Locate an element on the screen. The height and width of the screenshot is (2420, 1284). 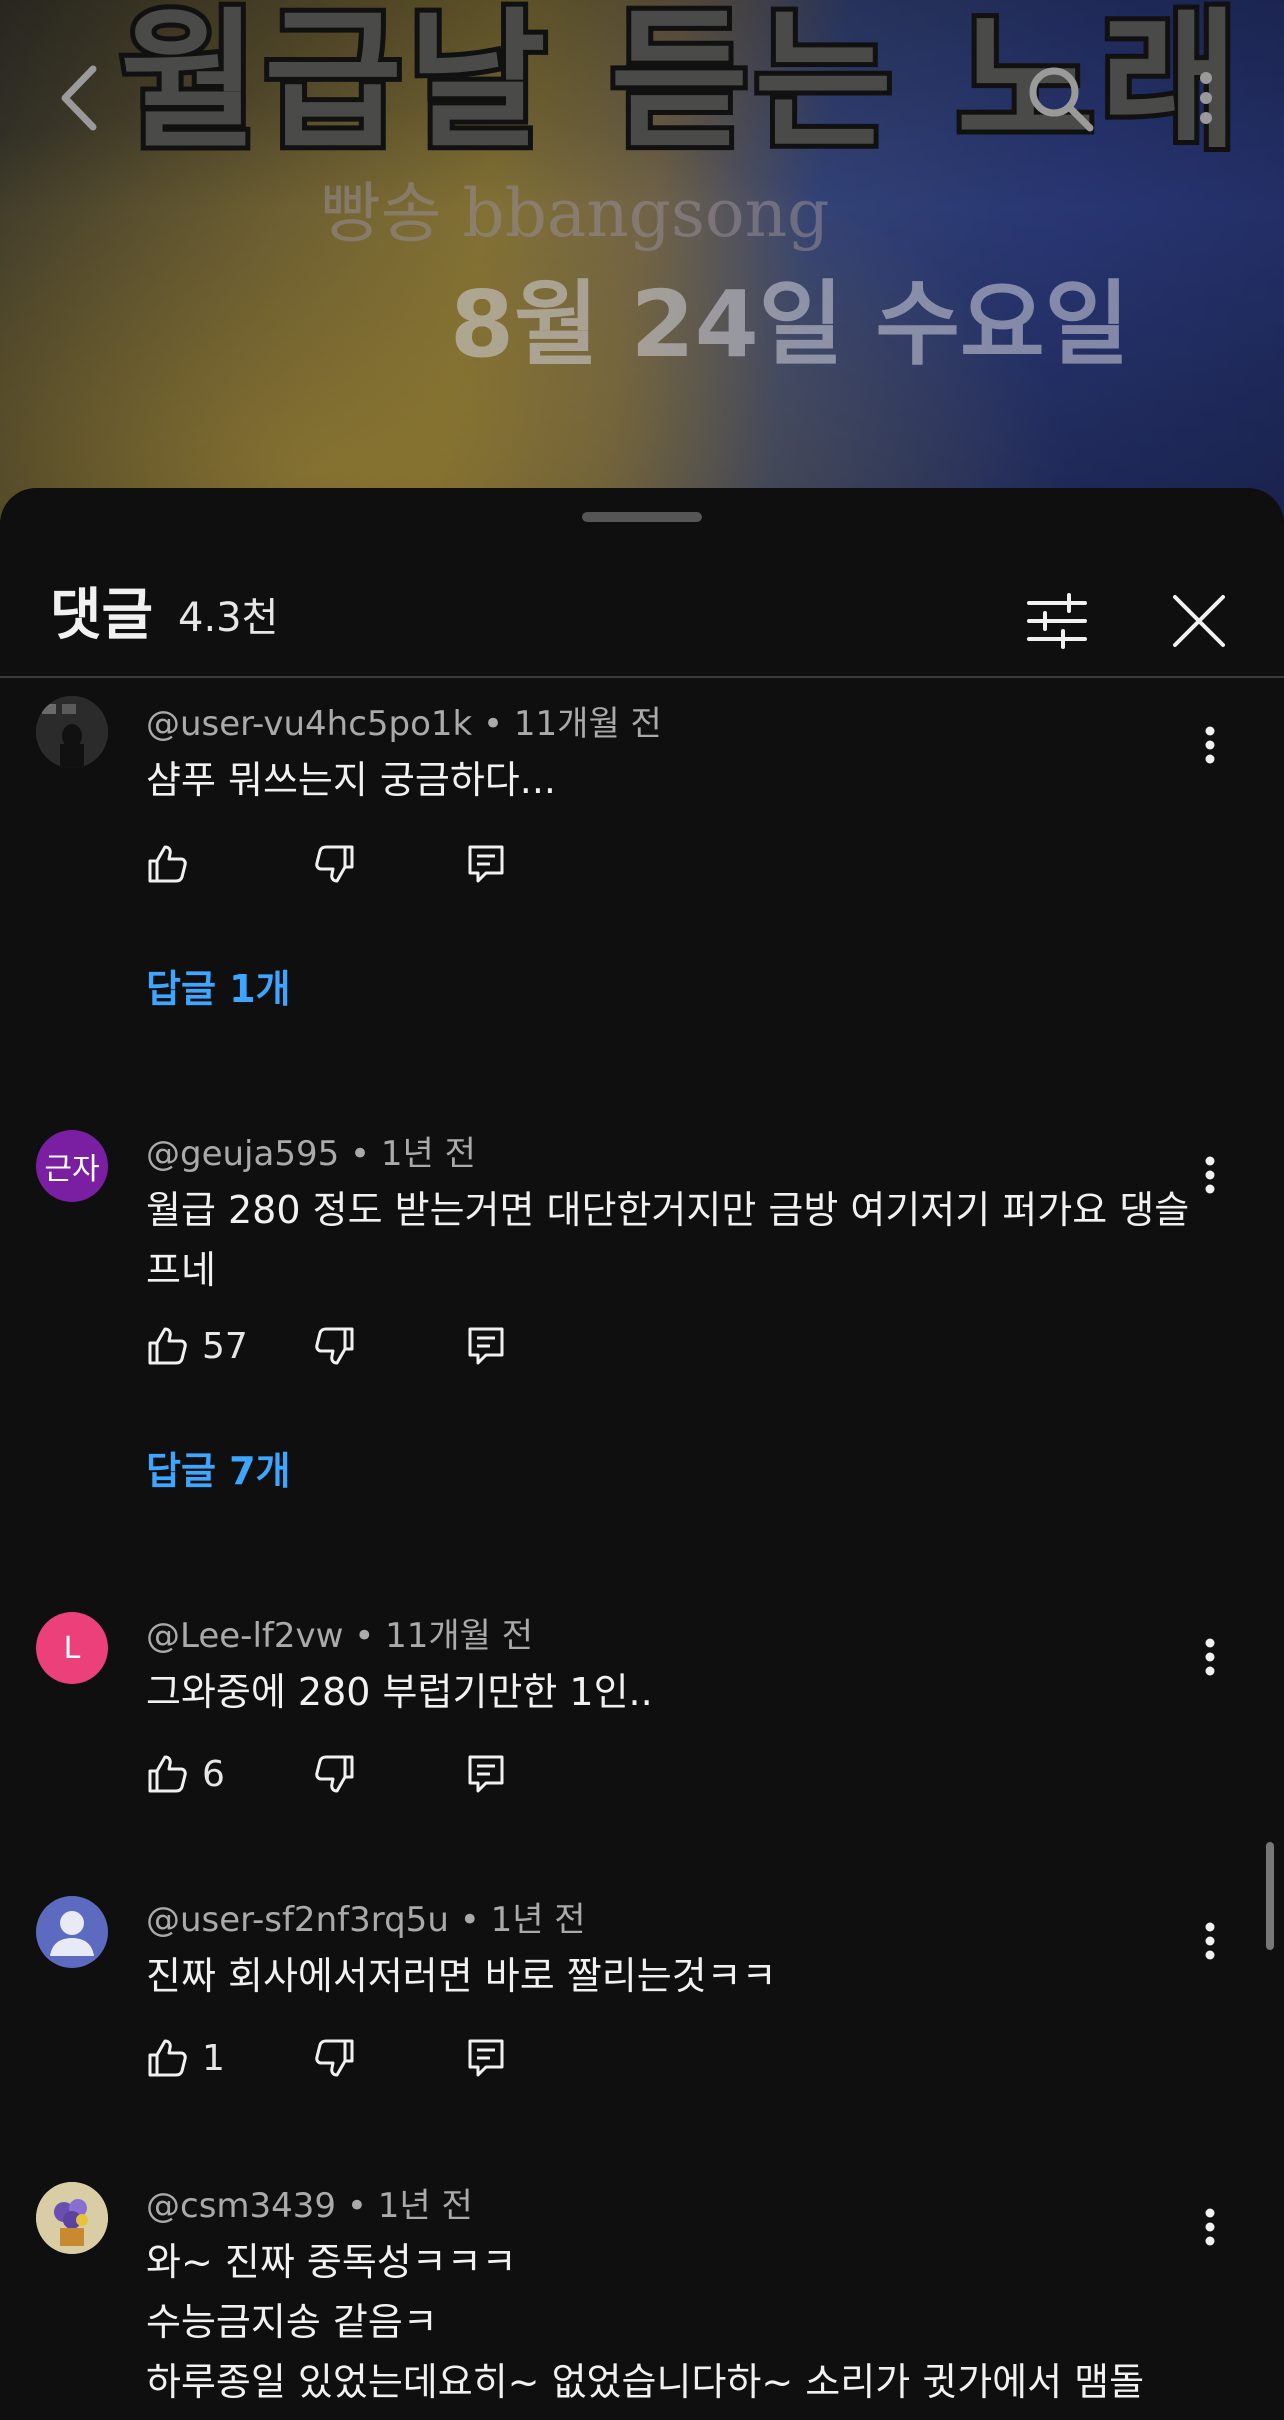
avatar: L is located at coordinates (72, 1648).